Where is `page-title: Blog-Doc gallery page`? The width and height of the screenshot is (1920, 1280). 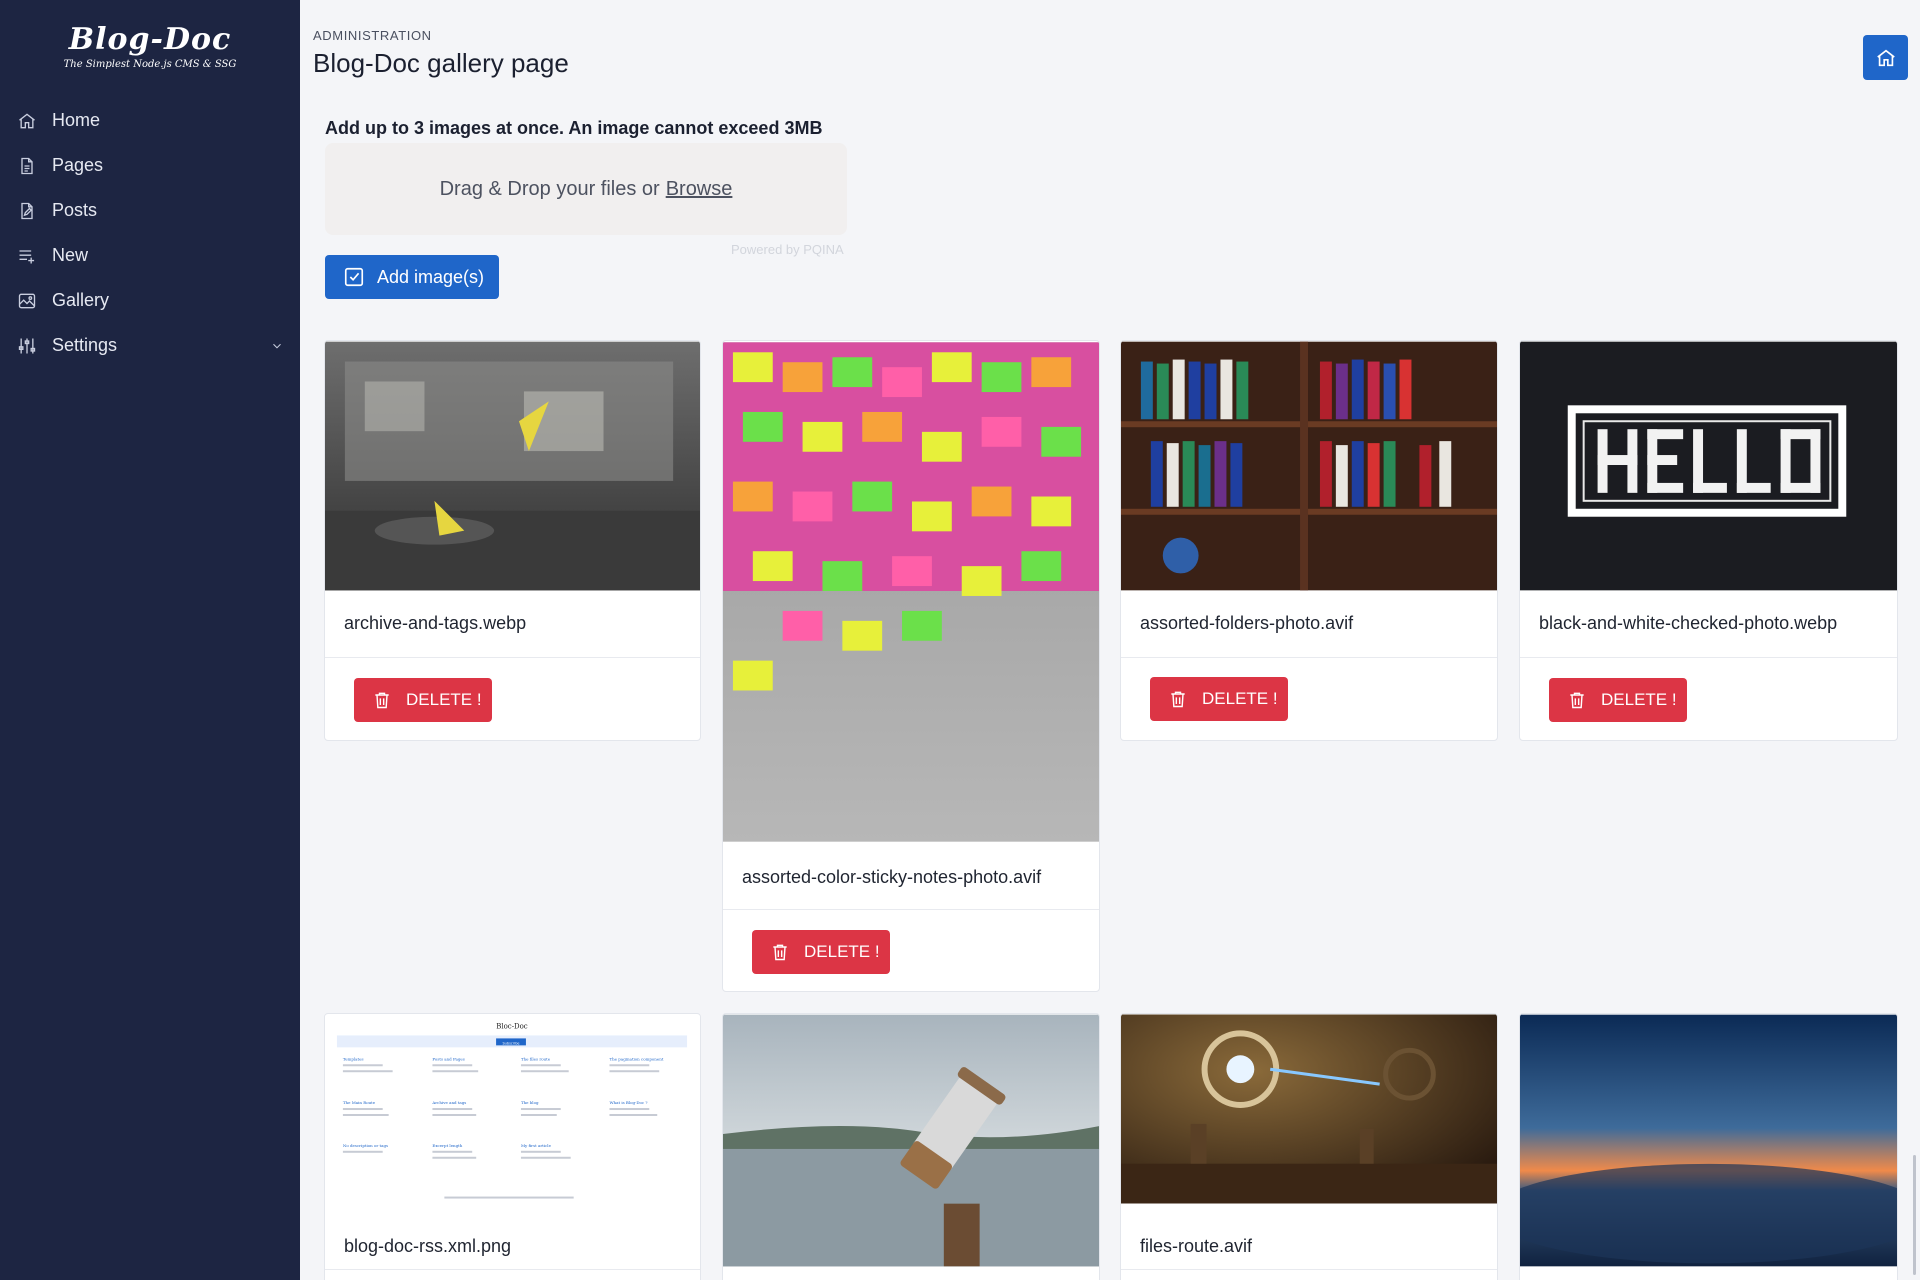 page-title: Blog-Doc gallery page is located at coordinates (441, 63).